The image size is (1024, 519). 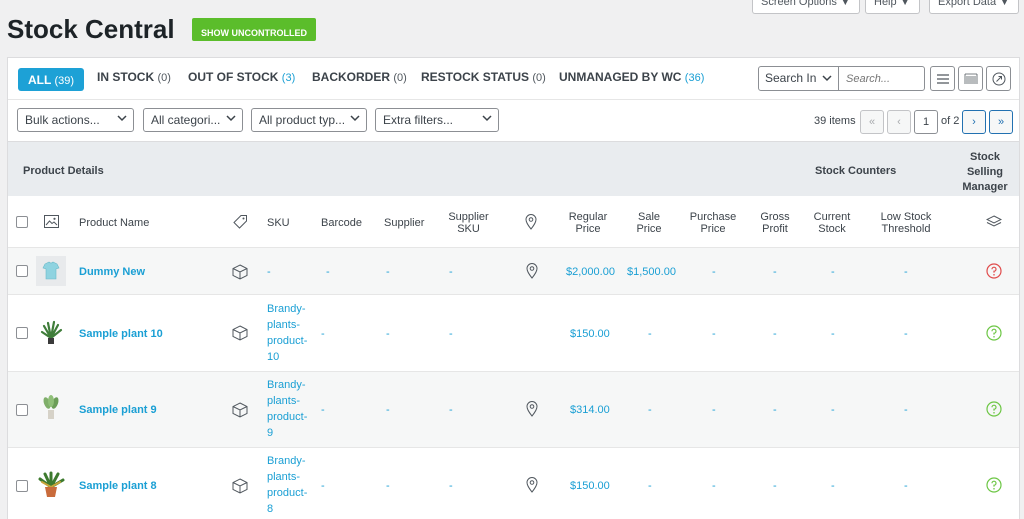 I want to click on export-data-button: Export Data ▼, so click(x=974, y=7).